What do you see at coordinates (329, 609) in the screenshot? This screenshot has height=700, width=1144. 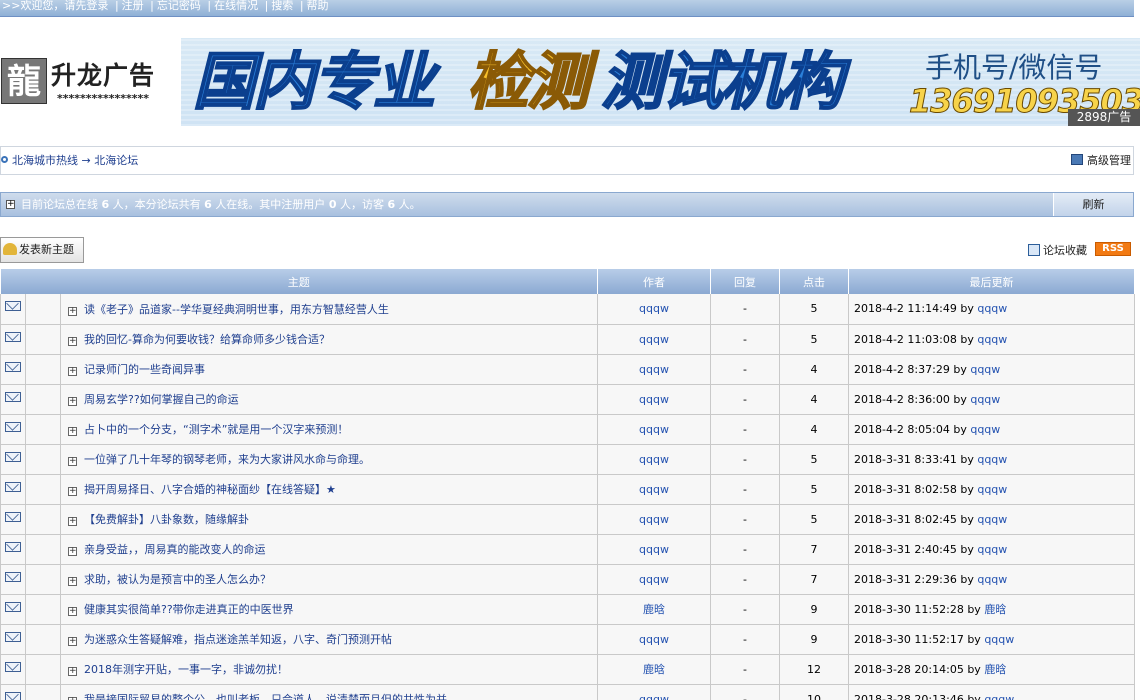 I see `topic-title-cell: + 健康其实很简单??带你走进真正的中医世界` at bounding box center [329, 609].